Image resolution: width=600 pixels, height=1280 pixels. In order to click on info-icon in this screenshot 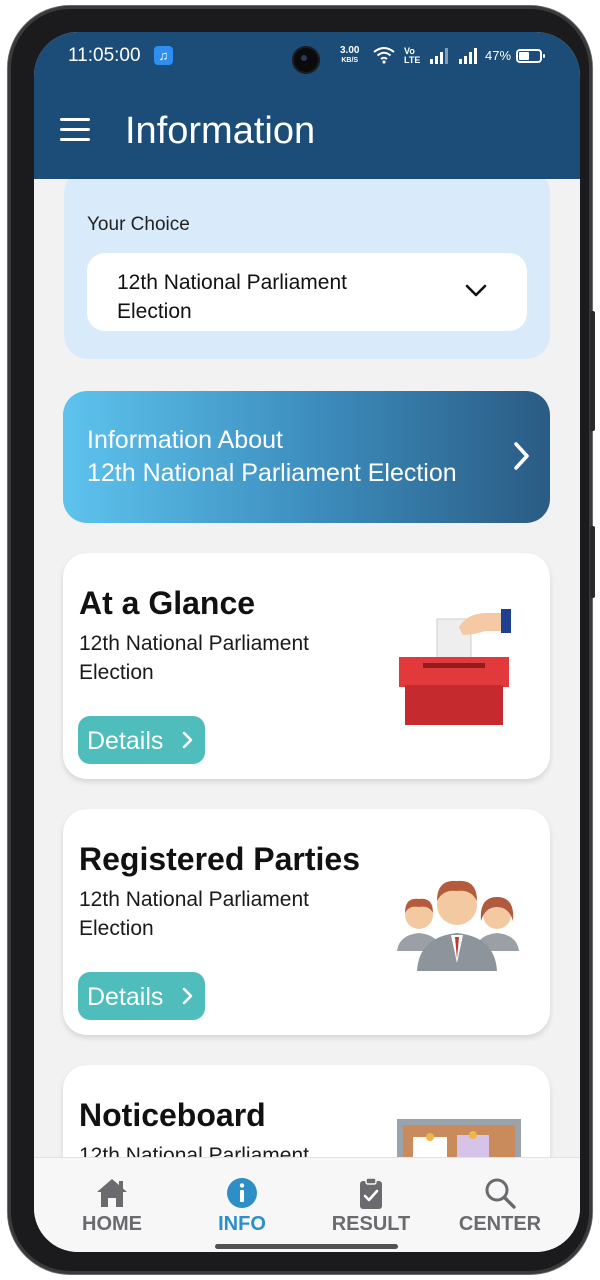, I will do `click(242, 1193)`.